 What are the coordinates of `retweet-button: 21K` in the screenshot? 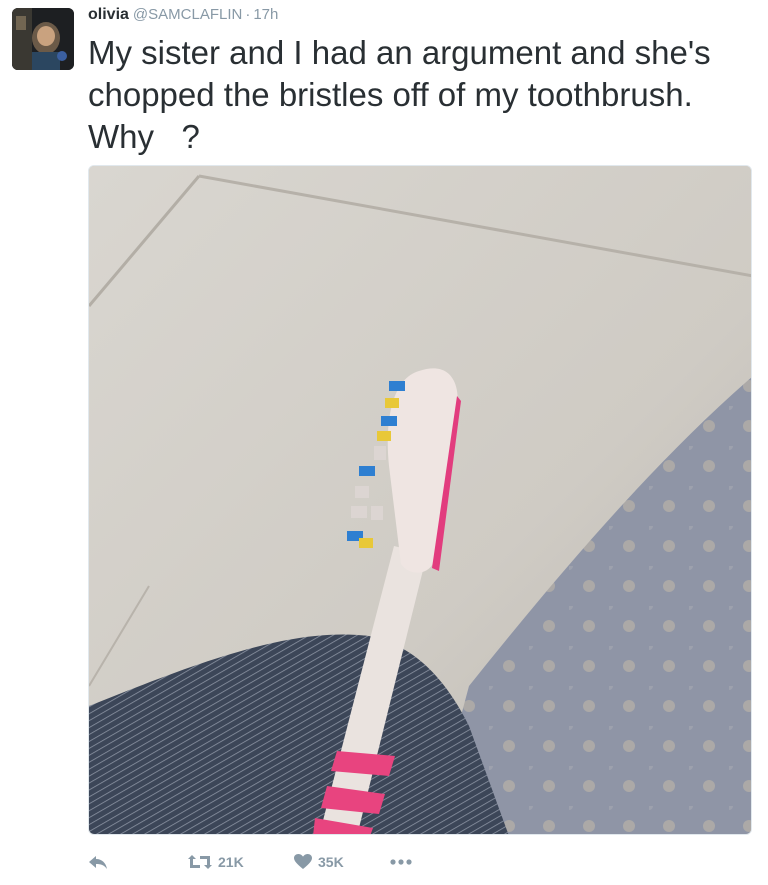 It's located at (241, 862).